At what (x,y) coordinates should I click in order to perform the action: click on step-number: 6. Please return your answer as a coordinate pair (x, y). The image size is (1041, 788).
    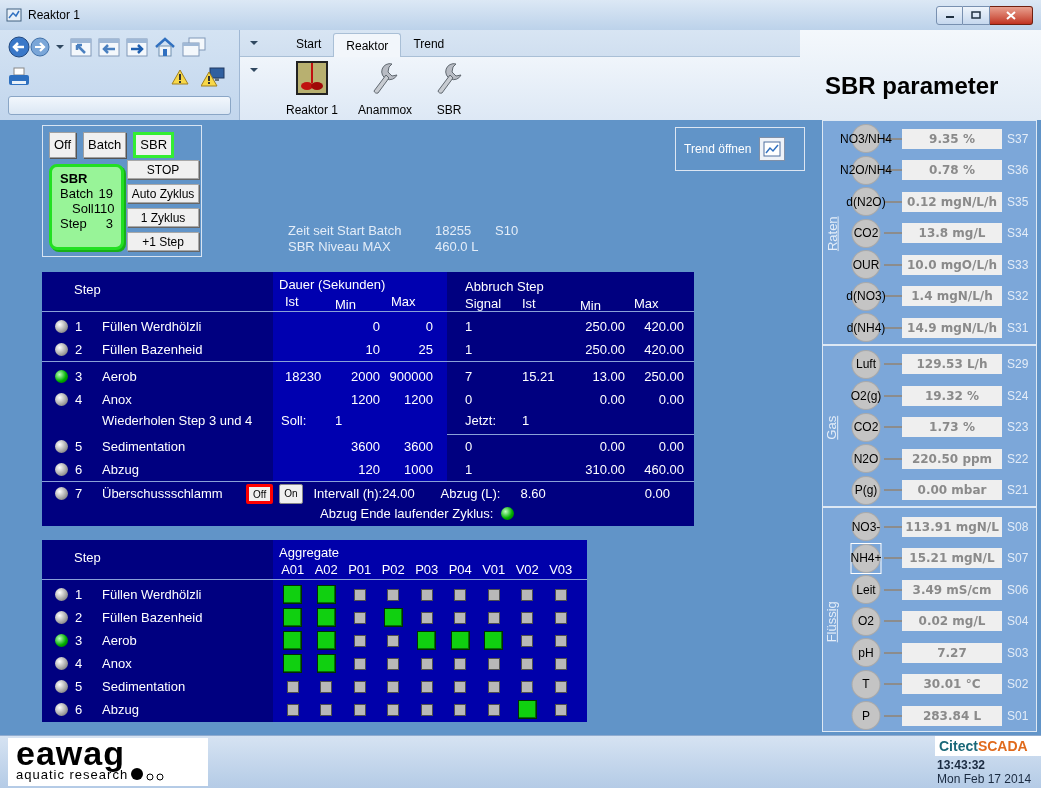
    Looking at the image, I should click on (79, 469).